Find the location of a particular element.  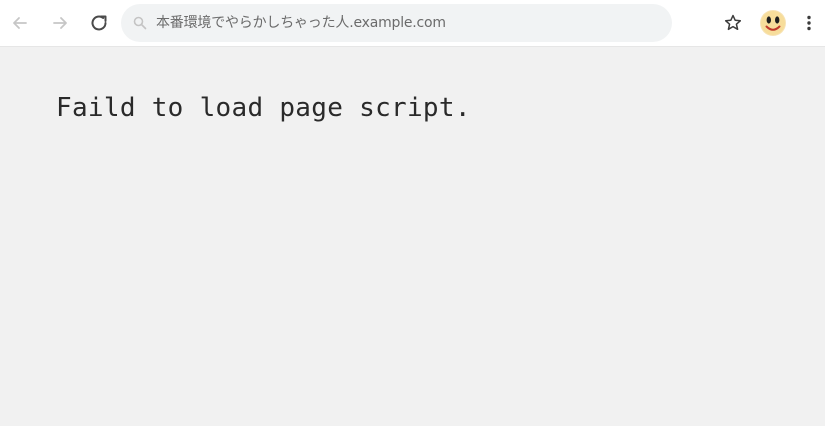

smiley-avatar-icon is located at coordinates (773, 23).